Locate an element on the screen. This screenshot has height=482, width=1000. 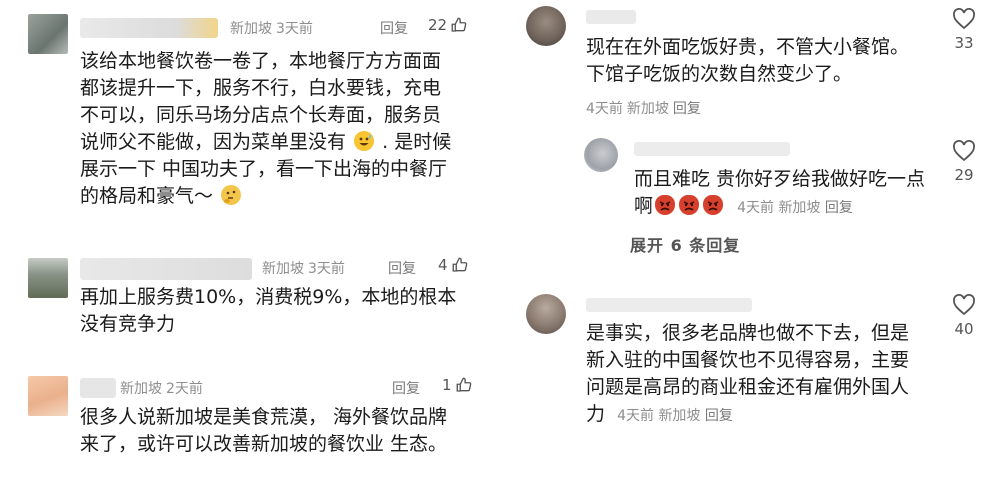
comment-2: 新加坡 3天前 回复 4 再加上服务费10%，消费税9%，本地的根本 没有竞争力 is located at coordinates (250, 305).